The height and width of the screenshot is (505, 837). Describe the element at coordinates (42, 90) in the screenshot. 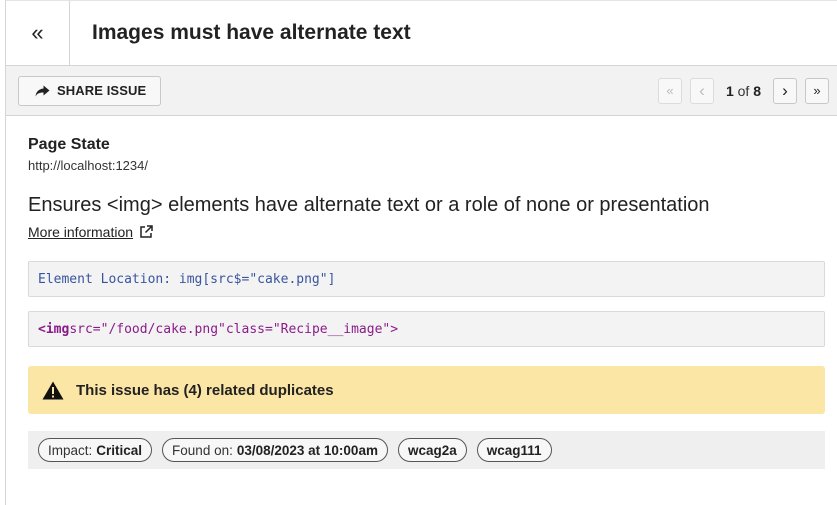

I see `share-arrow-icon` at that location.